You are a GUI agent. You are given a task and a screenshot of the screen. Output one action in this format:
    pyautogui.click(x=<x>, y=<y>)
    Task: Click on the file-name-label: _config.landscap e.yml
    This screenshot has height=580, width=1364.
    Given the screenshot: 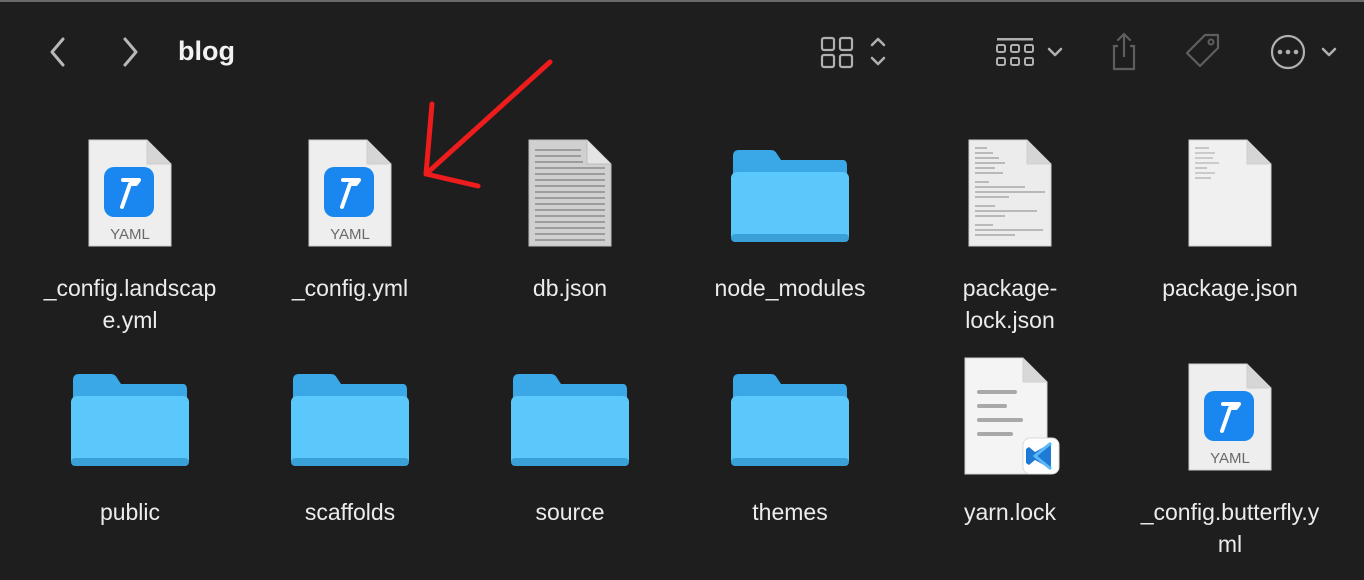 What is the action you would take?
    pyautogui.click(x=130, y=304)
    